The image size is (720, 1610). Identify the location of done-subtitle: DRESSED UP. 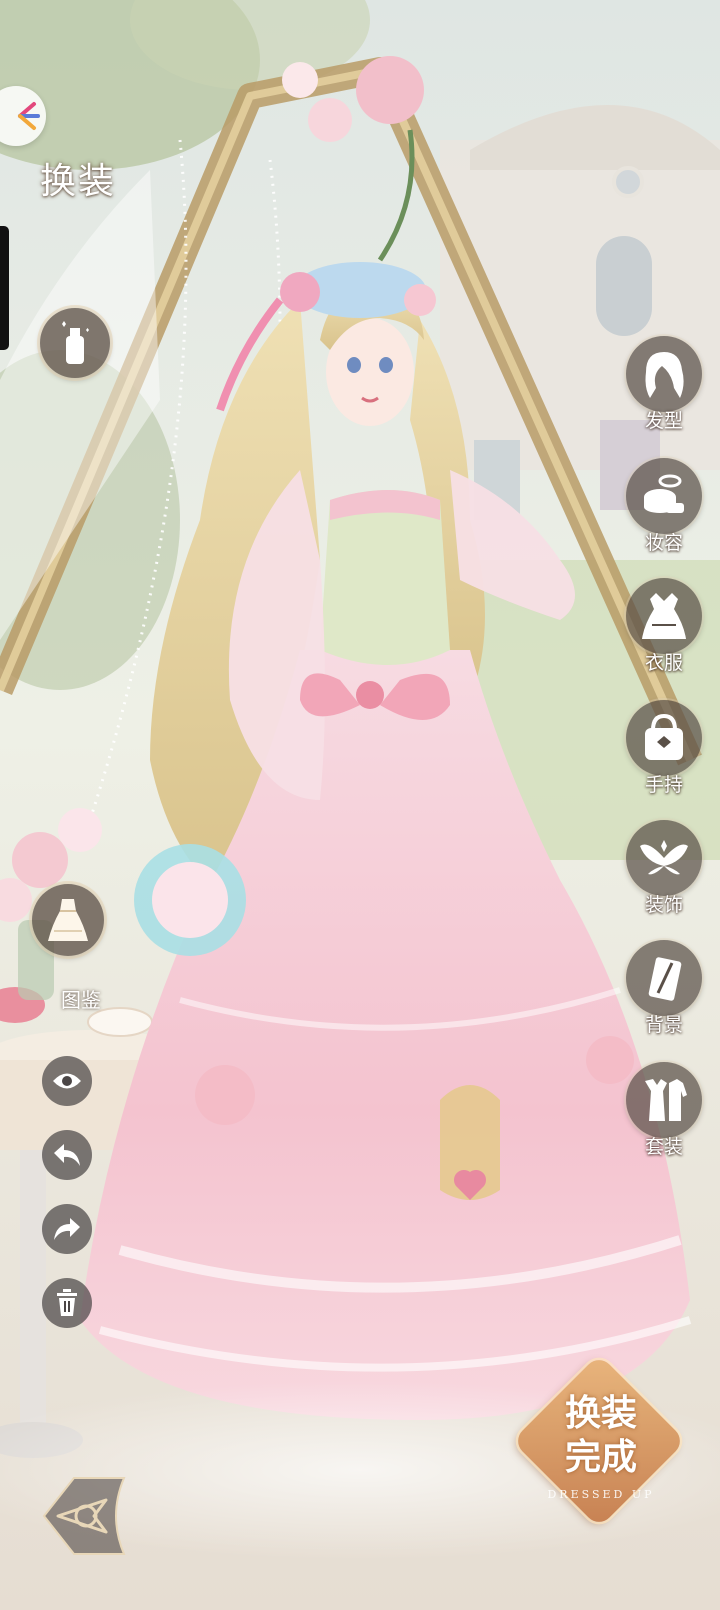
(601, 1494).